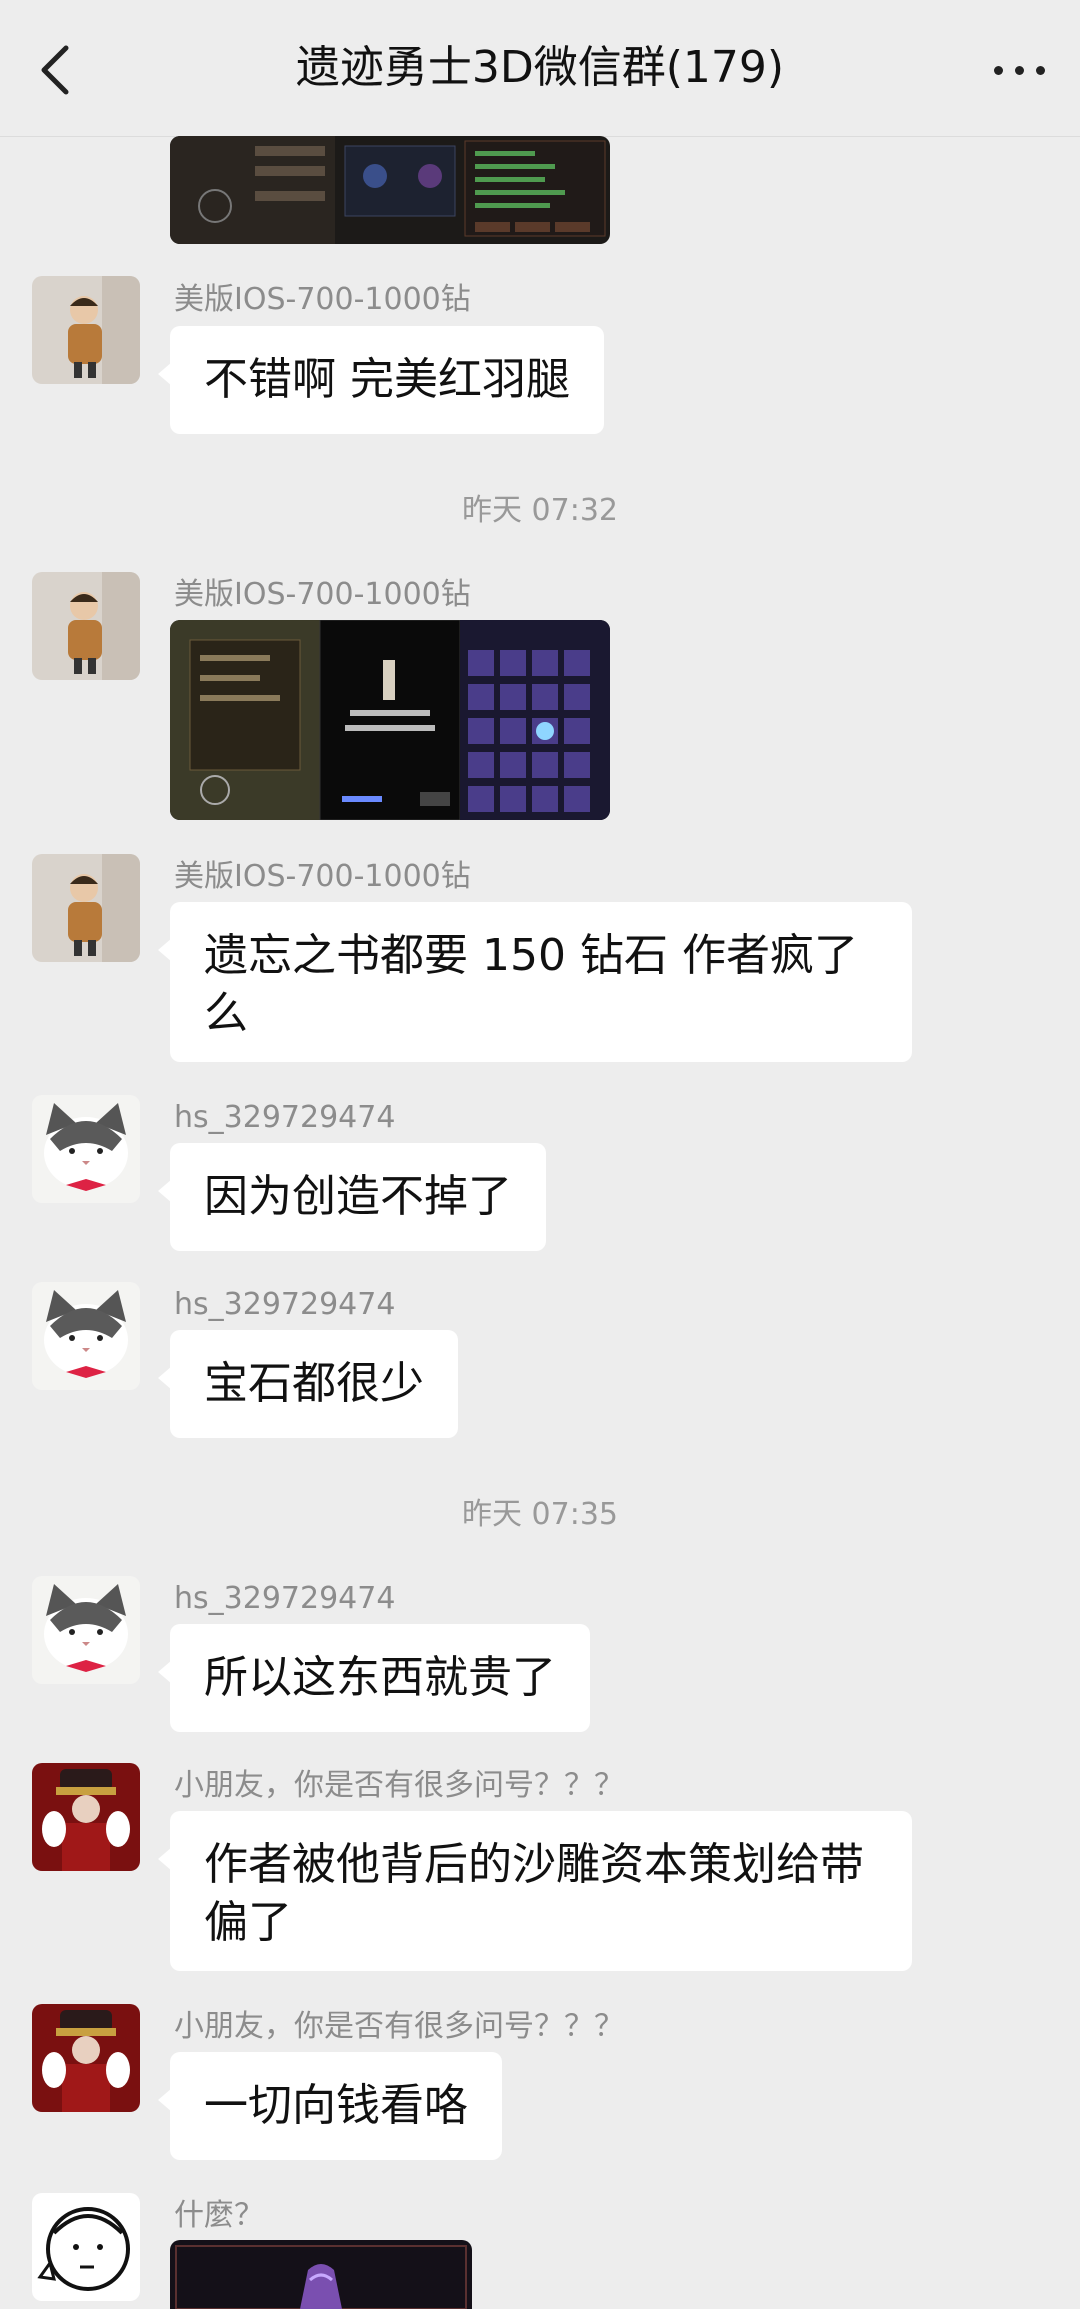 This screenshot has width=1080, height=2309. Describe the element at coordinates (380, 1677) in the screenshot. I see `message-text: 所以这东西就贵了` at that location.